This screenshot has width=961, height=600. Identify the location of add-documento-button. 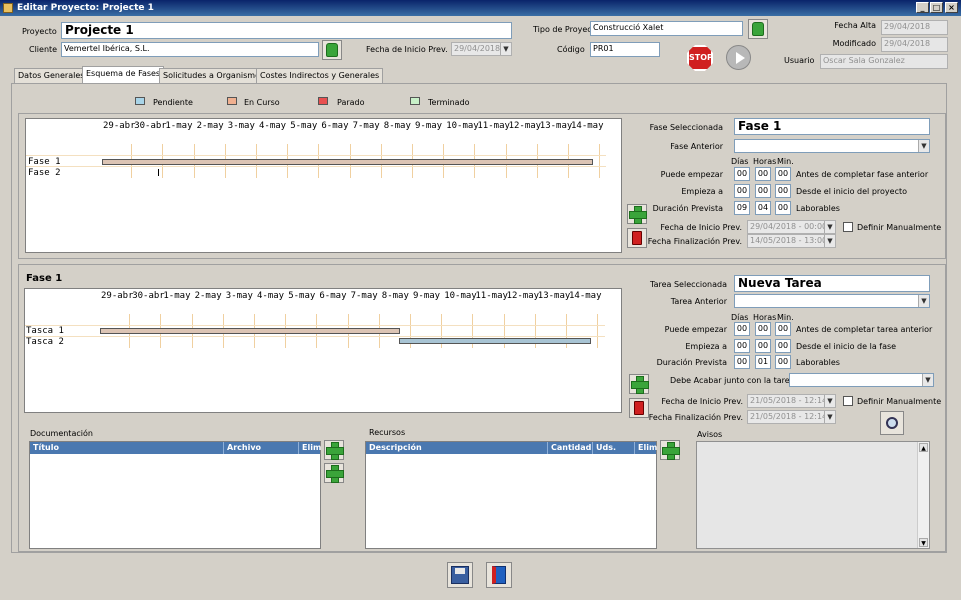
(334, 450).